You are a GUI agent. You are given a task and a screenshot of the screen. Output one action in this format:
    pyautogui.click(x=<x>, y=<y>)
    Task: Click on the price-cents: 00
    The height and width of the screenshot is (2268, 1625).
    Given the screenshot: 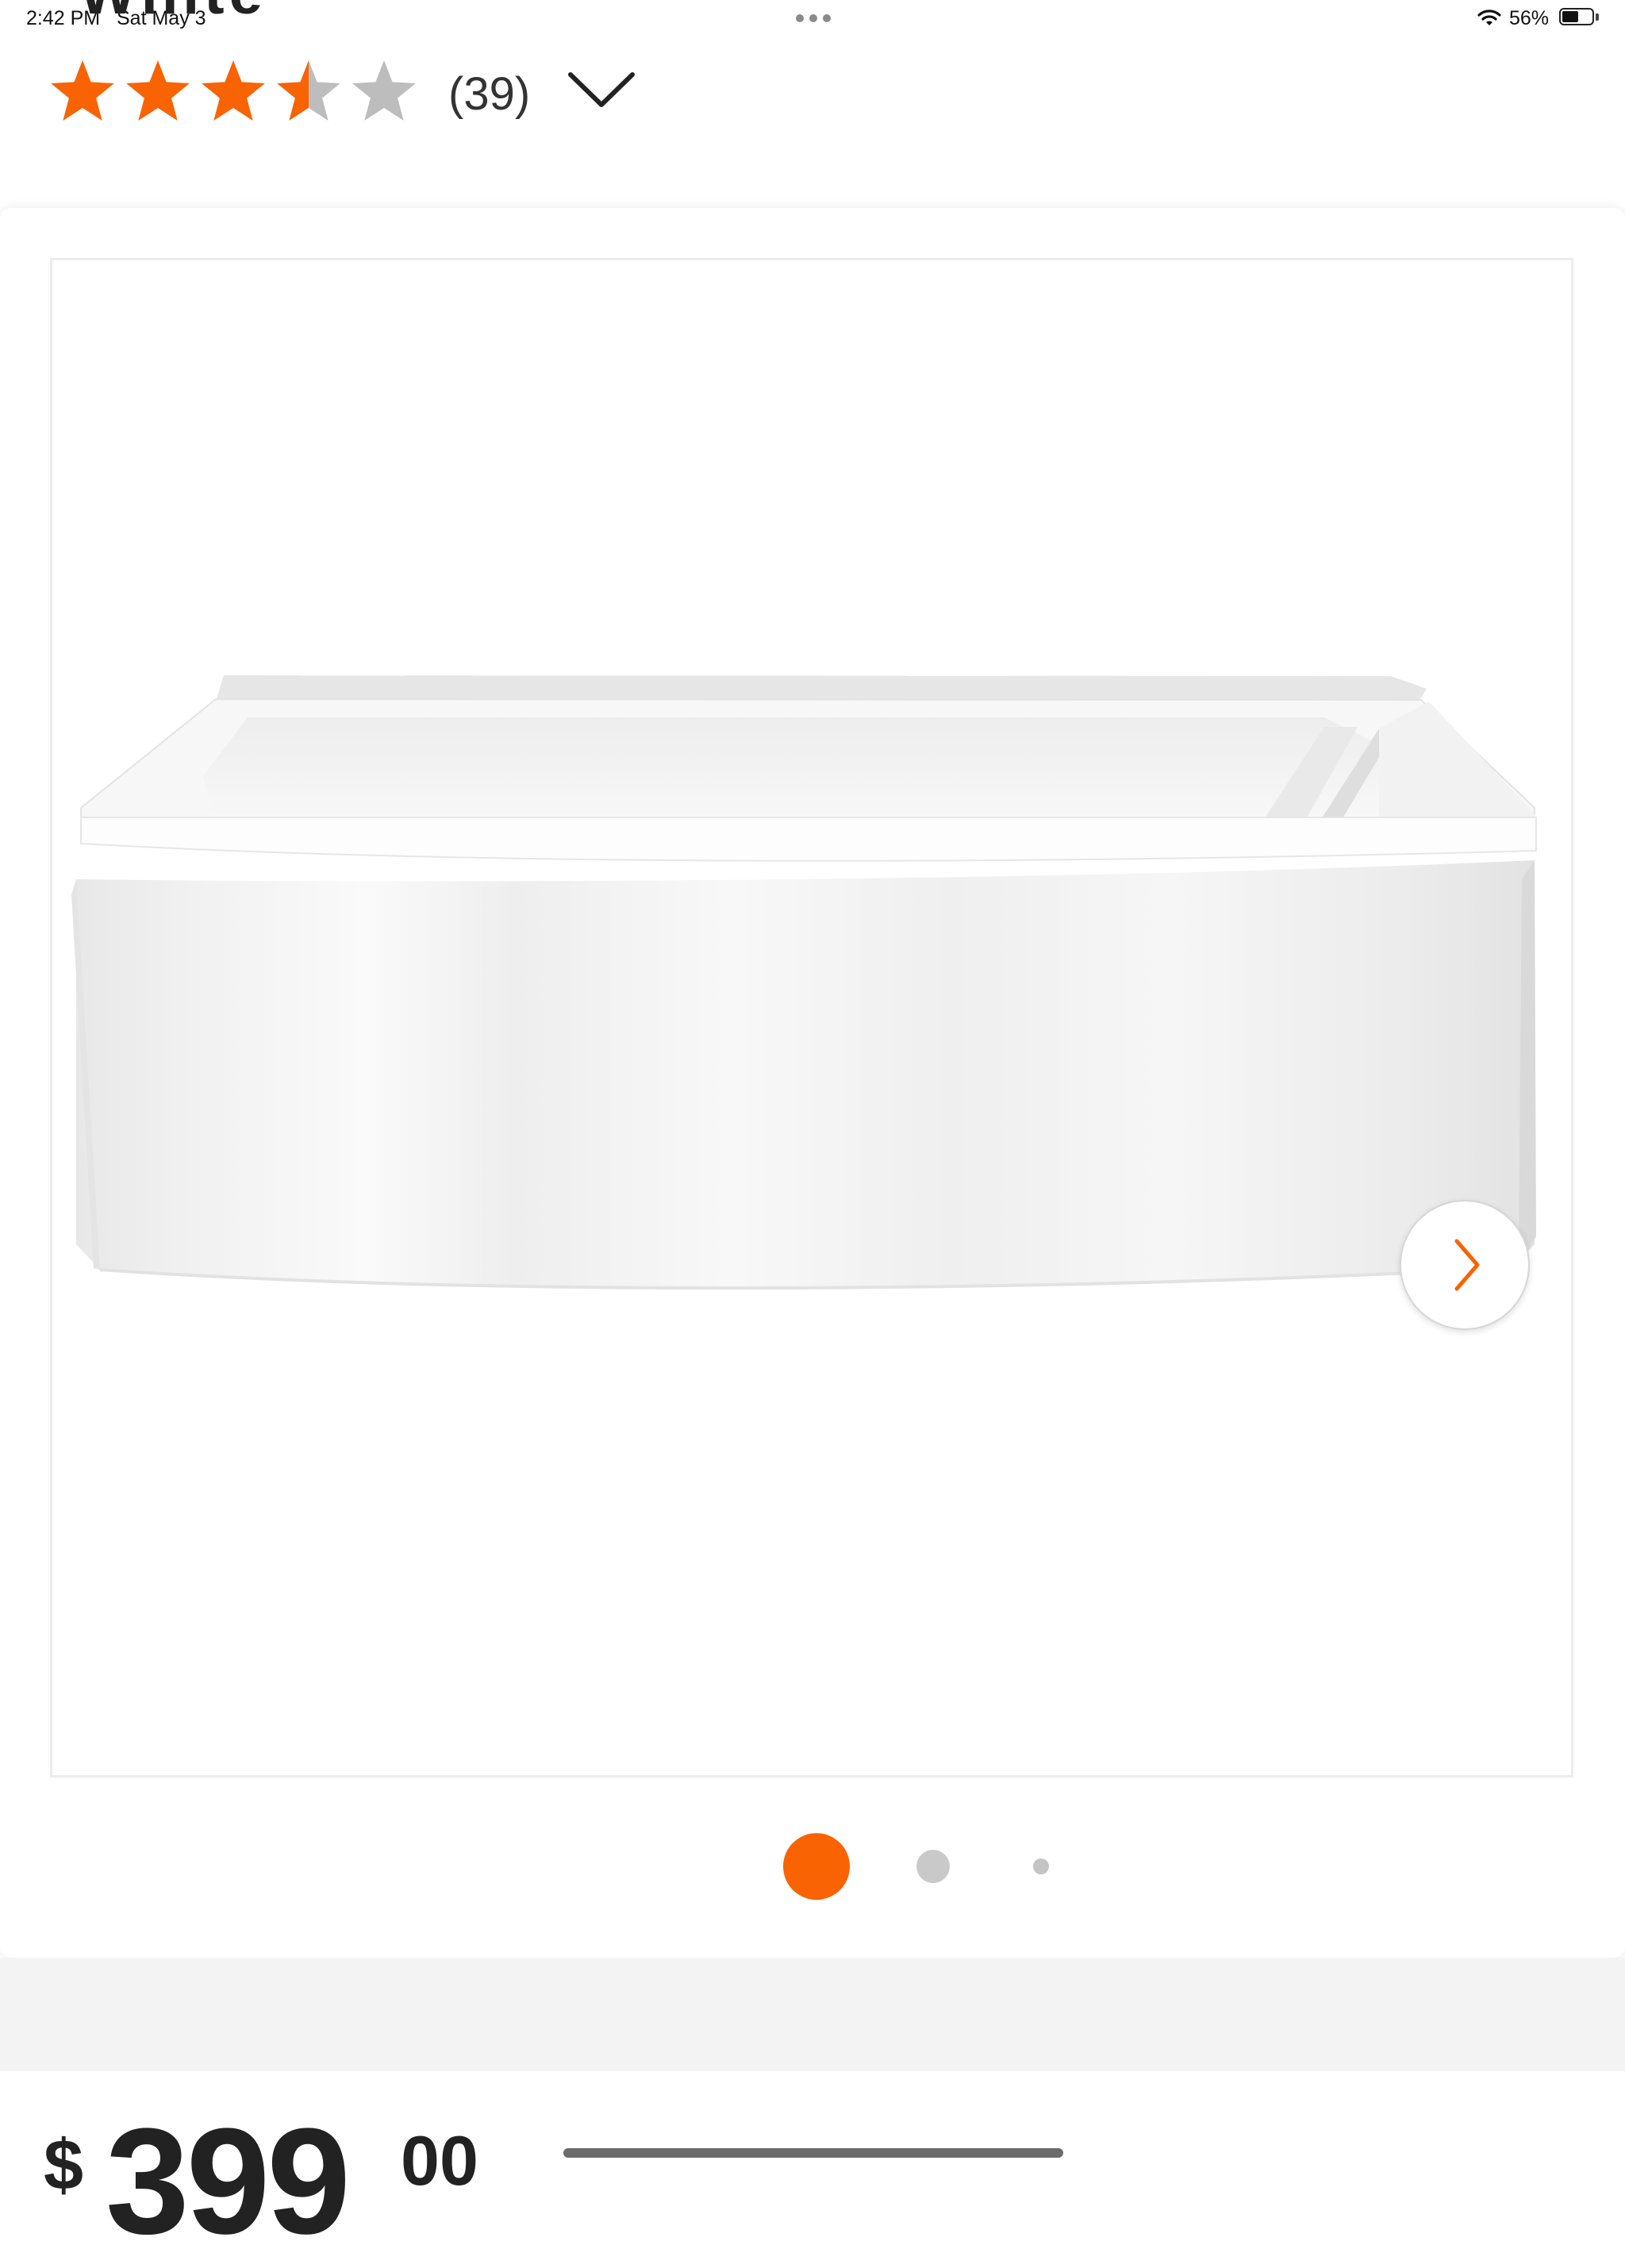 What is the action you would take?
    pyautogui.click(x=439, y=2161)
    